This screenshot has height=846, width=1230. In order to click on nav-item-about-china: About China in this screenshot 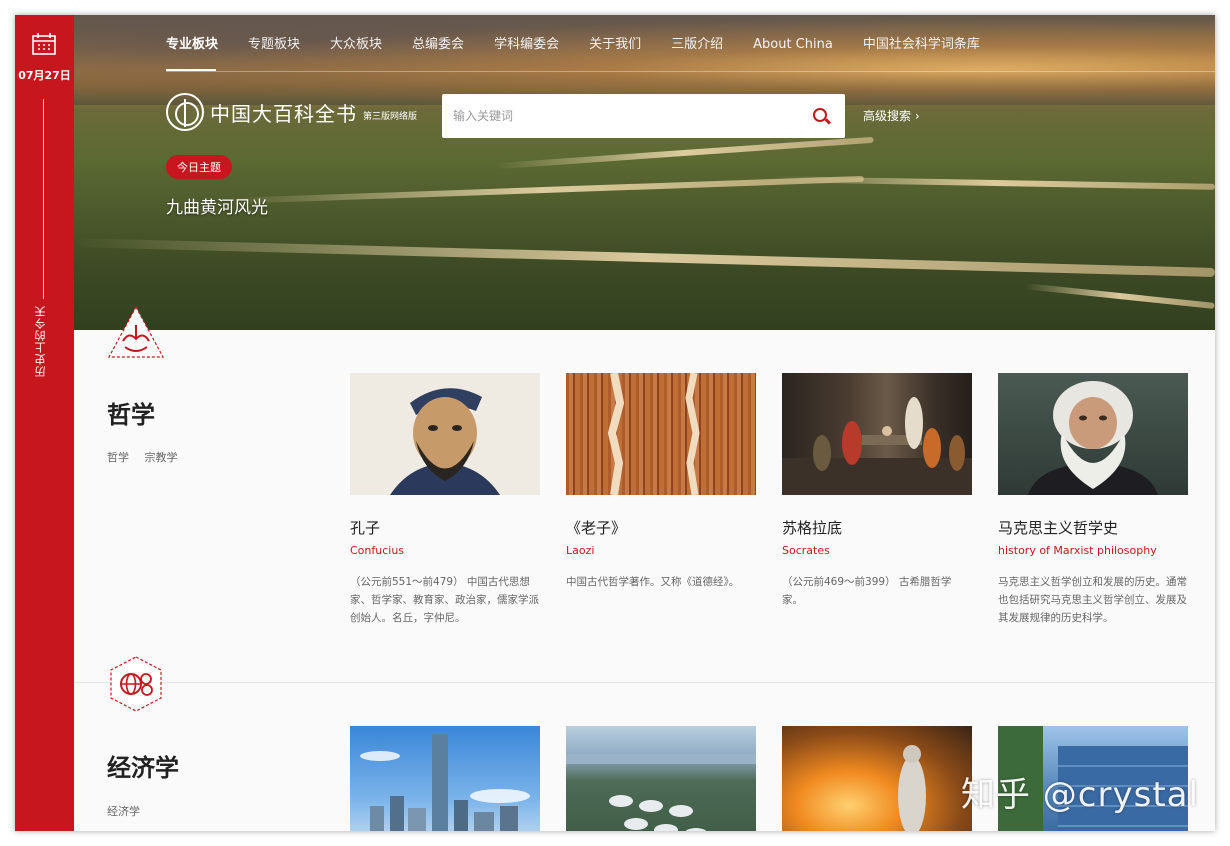, I will do `click(793, 49)`.